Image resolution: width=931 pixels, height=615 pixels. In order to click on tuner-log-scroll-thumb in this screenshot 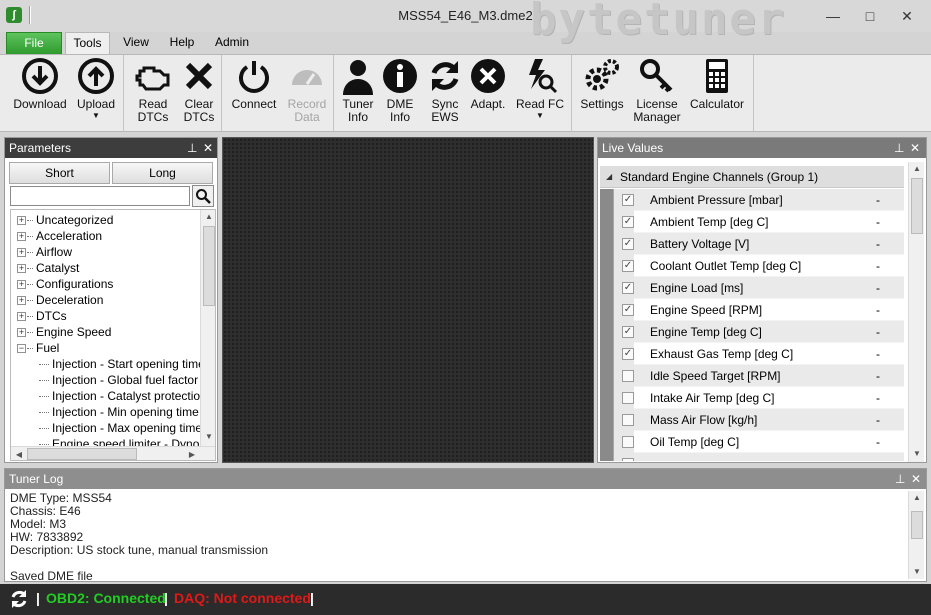, I will do `click(917, 525)`.